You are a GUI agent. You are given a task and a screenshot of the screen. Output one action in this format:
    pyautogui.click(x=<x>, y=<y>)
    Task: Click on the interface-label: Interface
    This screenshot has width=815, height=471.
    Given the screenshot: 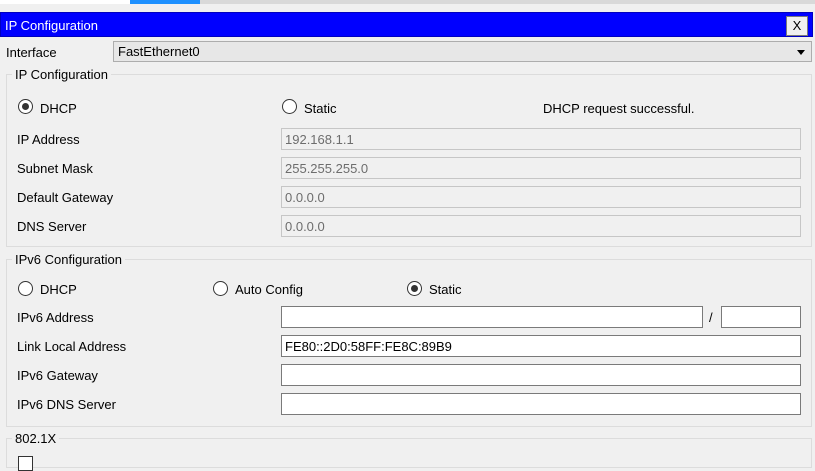 What is the action you would take?
    pyautogui.click(x=31, y=52)
    